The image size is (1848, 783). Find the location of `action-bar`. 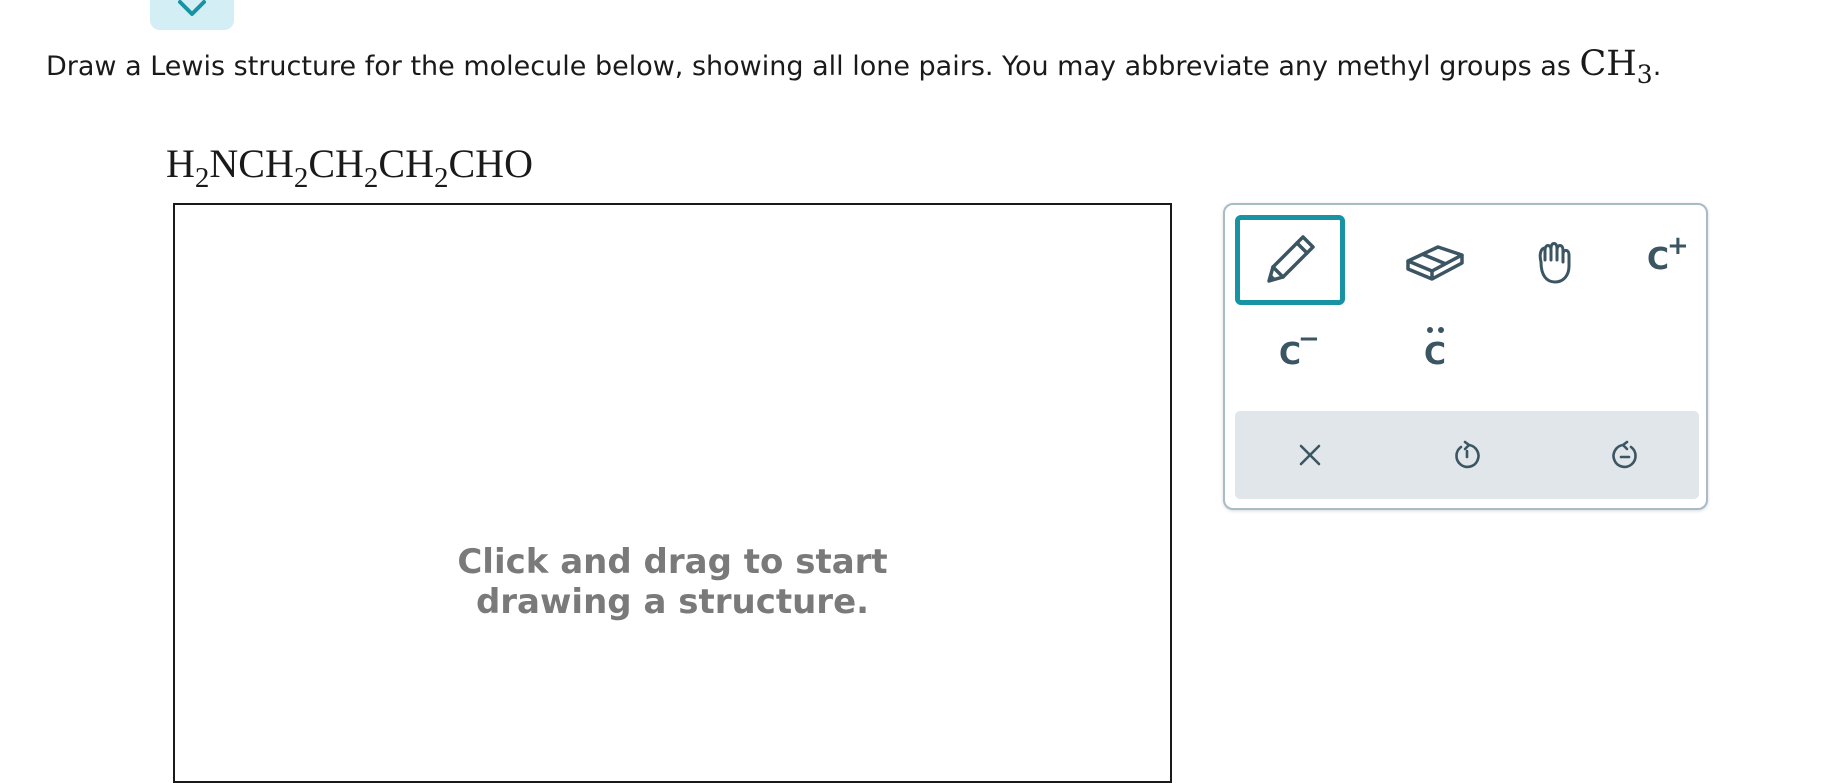

action-bar is located at coordinates (1467, 455).